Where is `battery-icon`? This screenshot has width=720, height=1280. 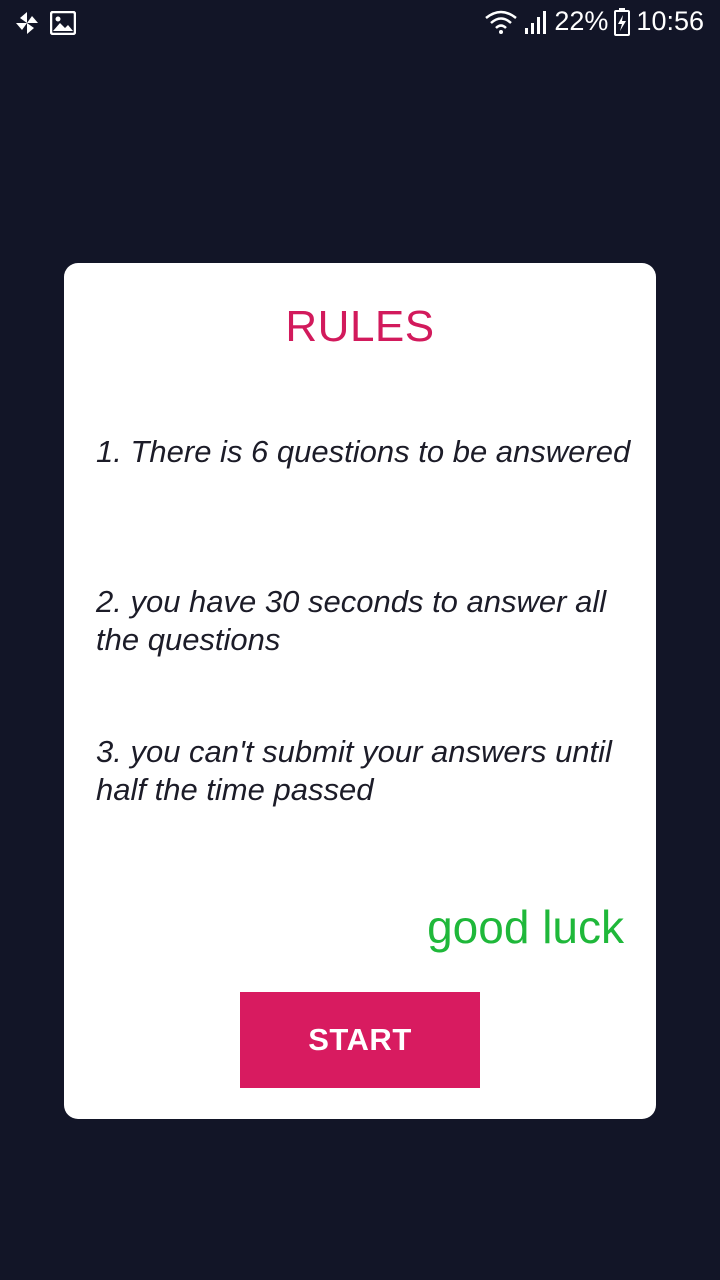
battery-icon is located at coordinates (622, 21).